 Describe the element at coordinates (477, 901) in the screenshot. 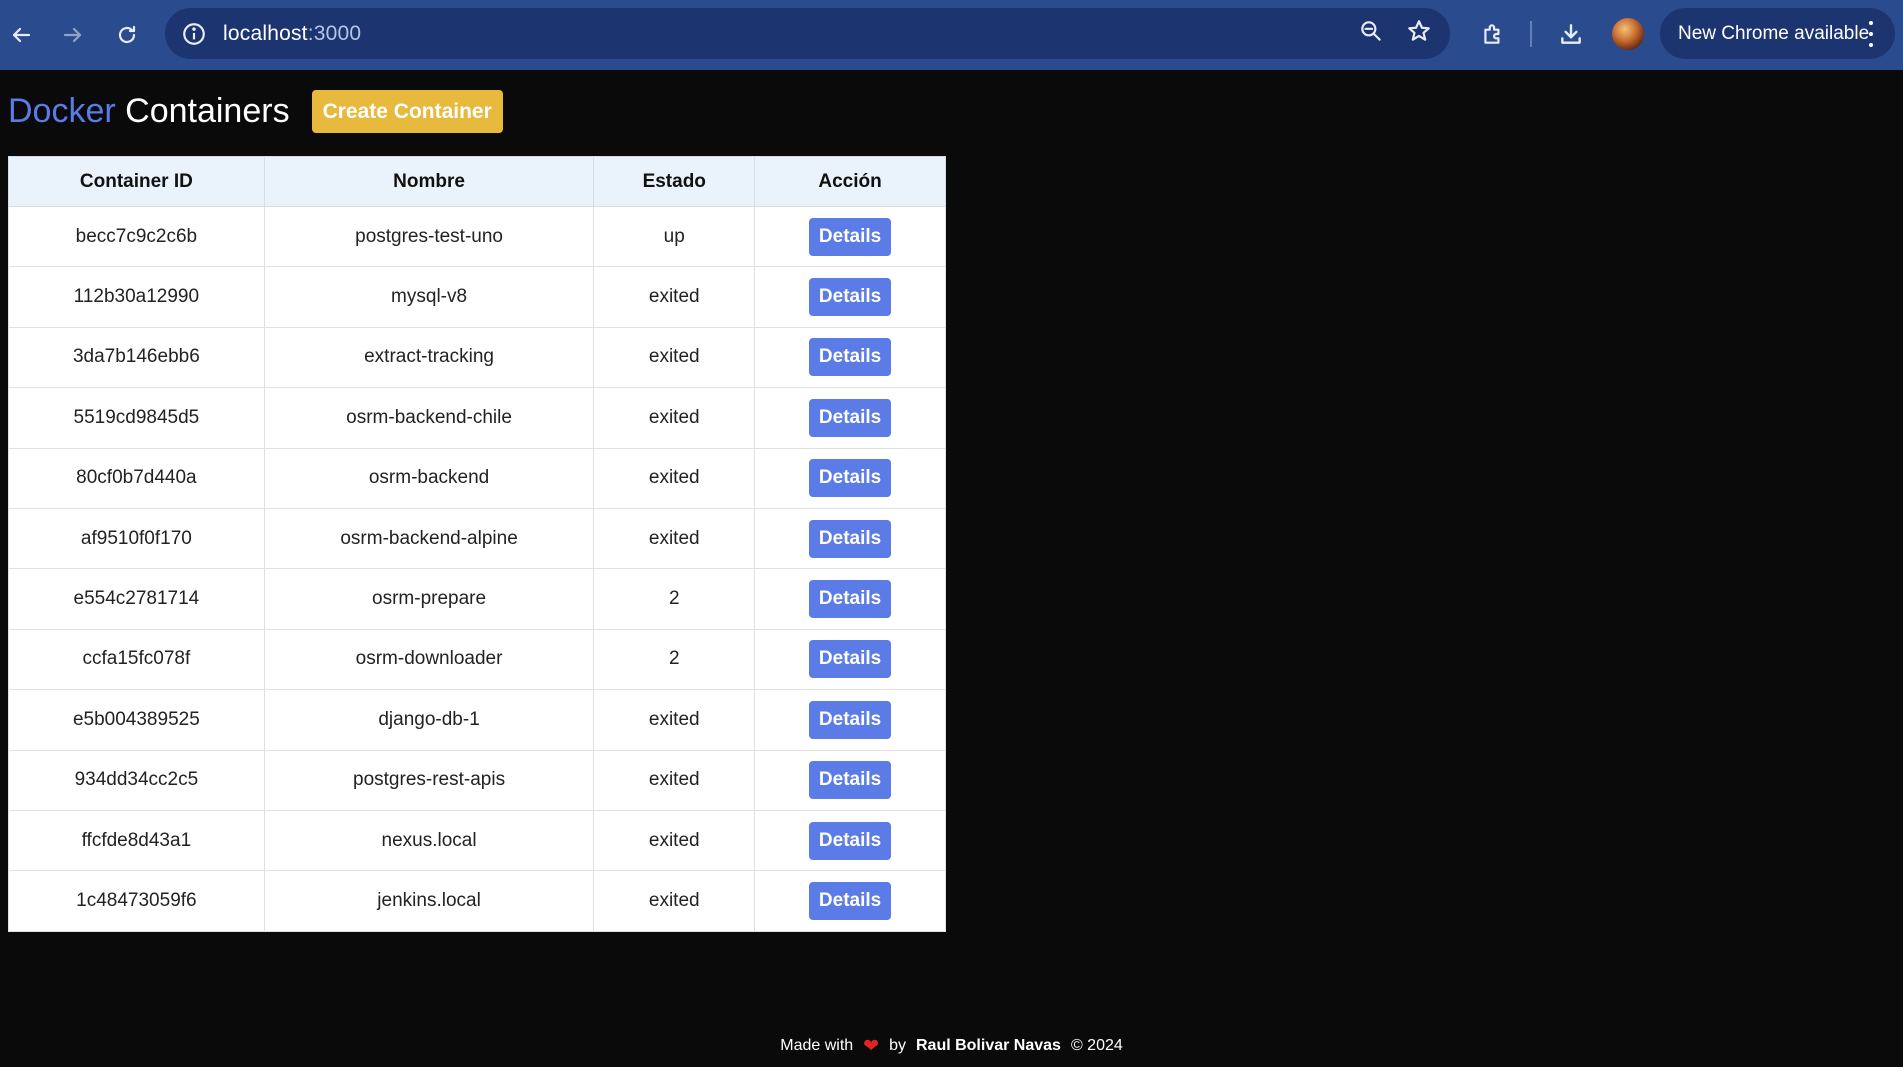

I see `table-row: 1c48473059f6 jenkins.local exited Details` at that location.